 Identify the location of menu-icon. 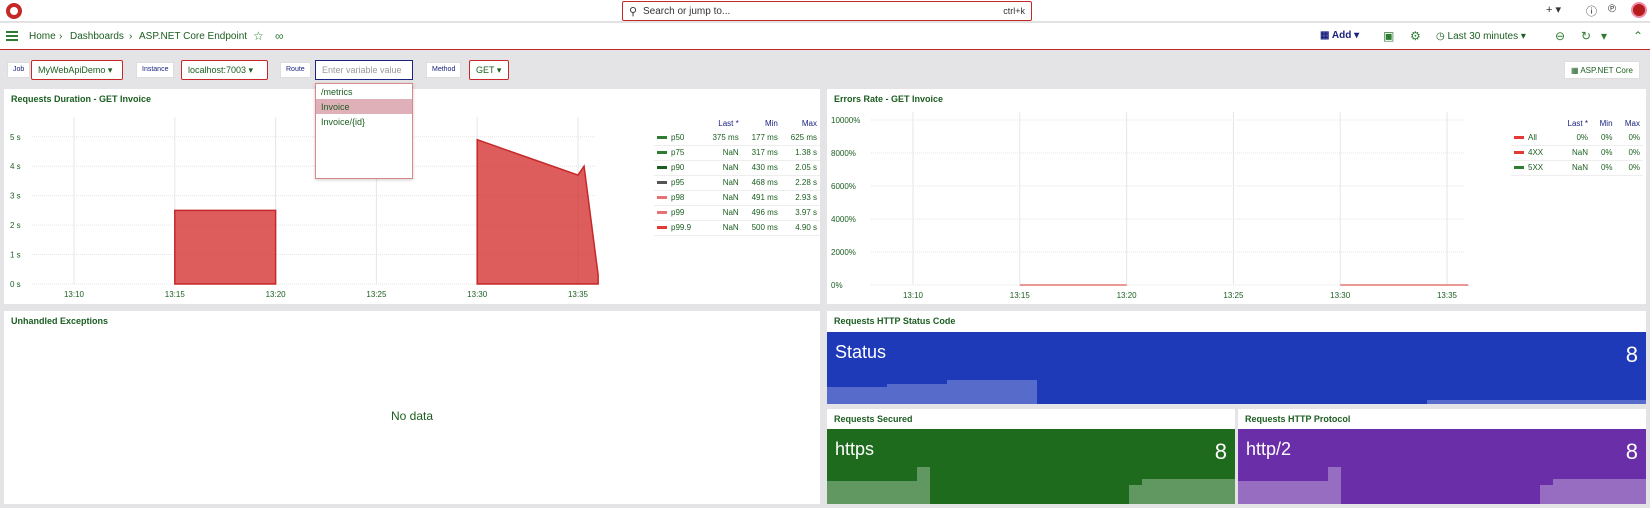
(12, 36).